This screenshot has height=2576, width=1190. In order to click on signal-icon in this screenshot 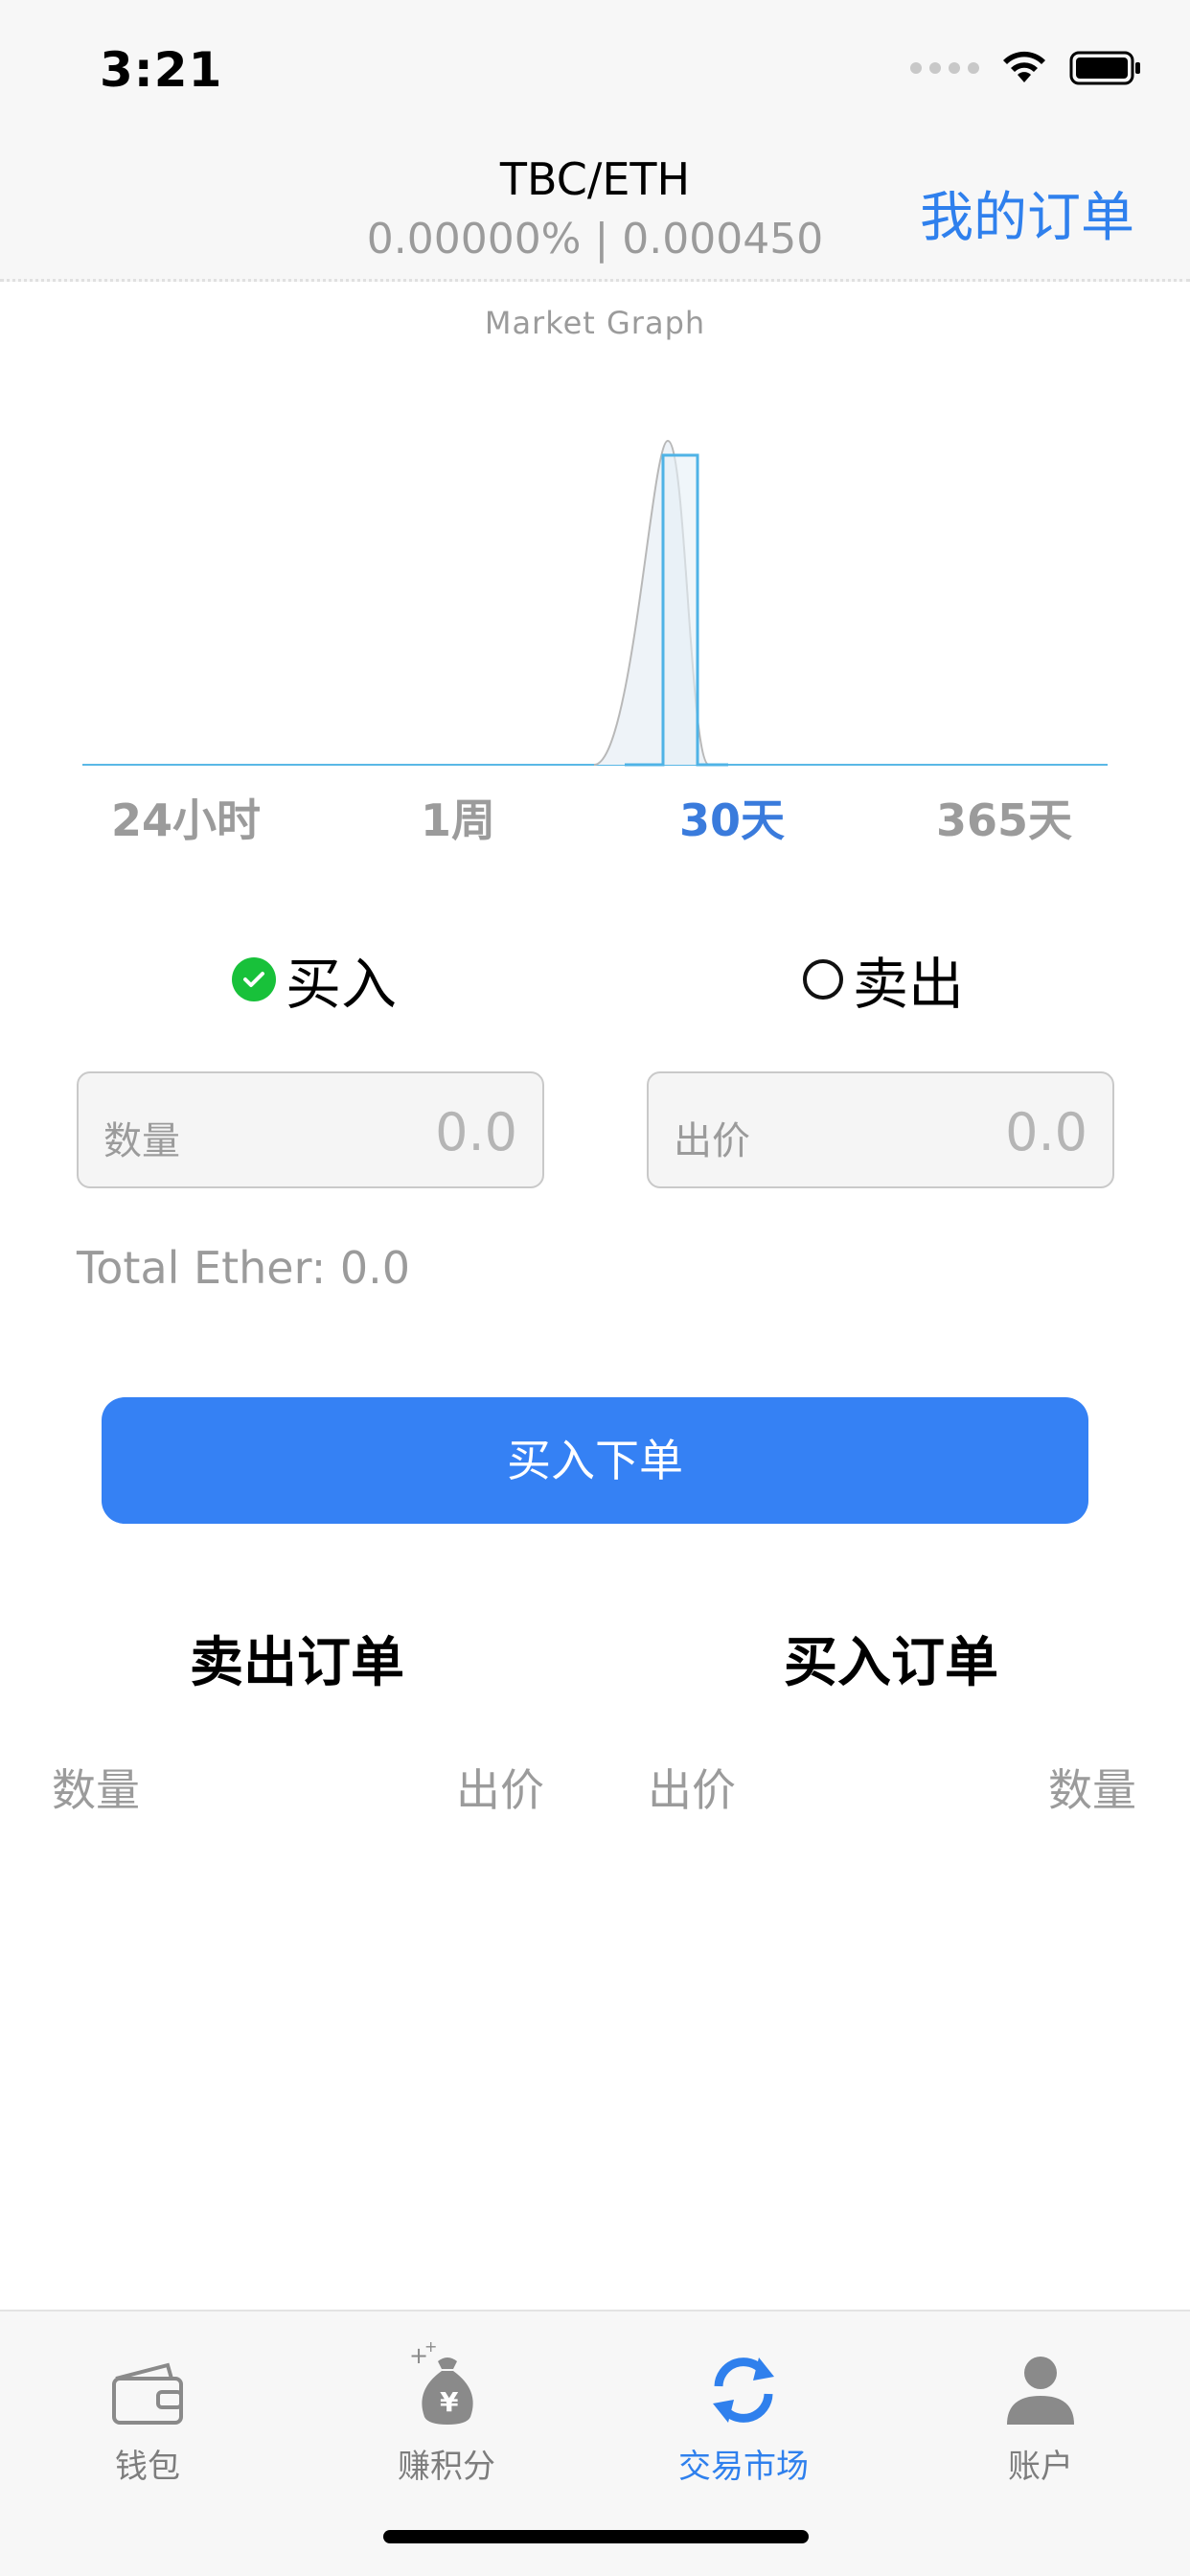, I will do `click(945, 68)`.